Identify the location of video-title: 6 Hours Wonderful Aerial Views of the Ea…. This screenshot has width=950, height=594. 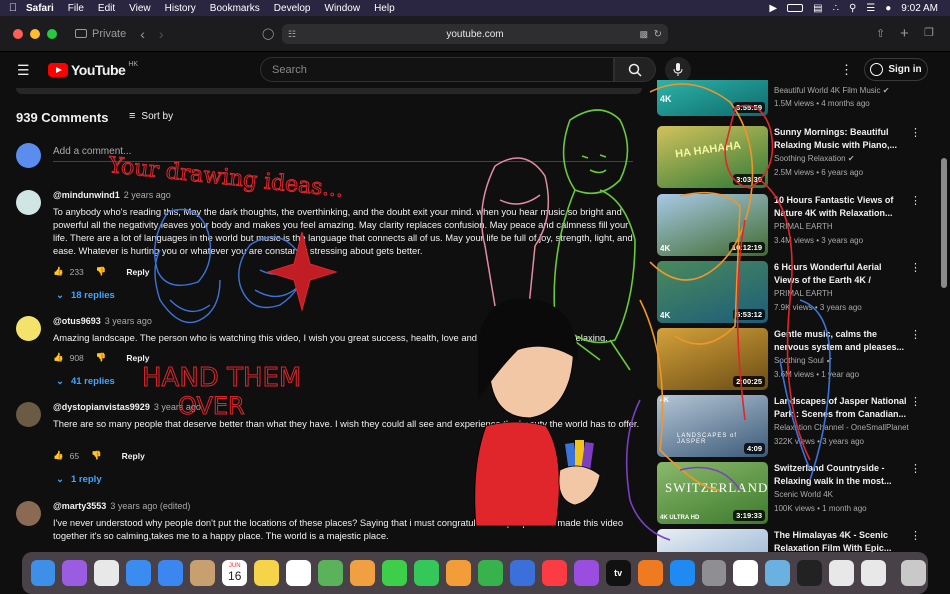
(841, 274).